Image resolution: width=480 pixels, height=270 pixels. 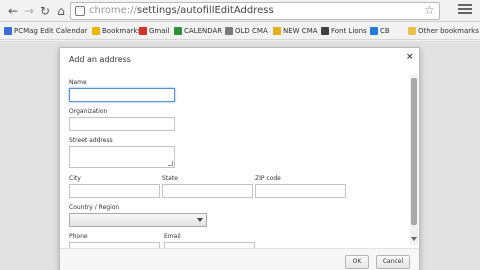 What do you see at coordinates (246, 31) in the screenshot?
I see `bookmark-item: OLD CMA` at bounding box center [246, 31].